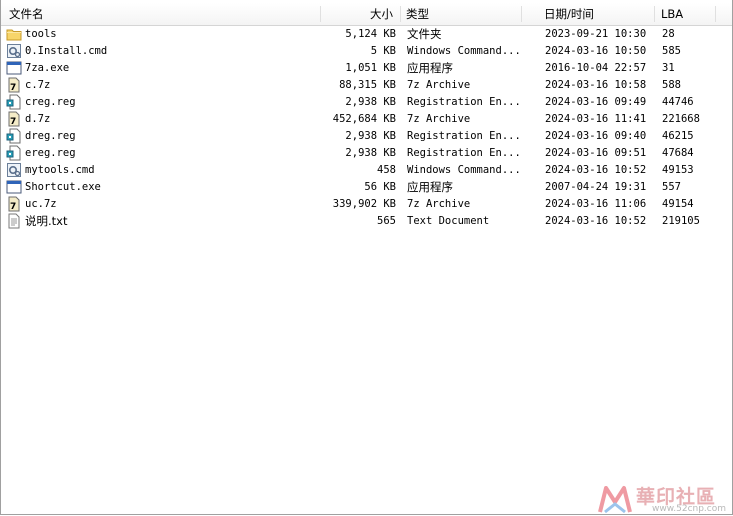 This screenshot has width=733, height=516. I want to click on file-lba: 46215, so click(678, 136).